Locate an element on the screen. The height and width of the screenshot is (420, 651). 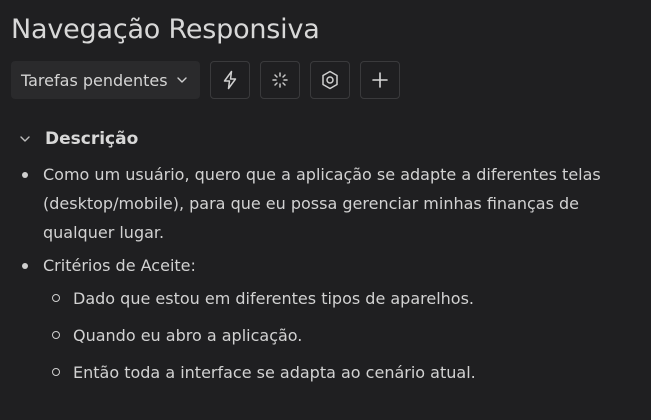
description-toggle: Descrição is located at coordinates (335, 139).